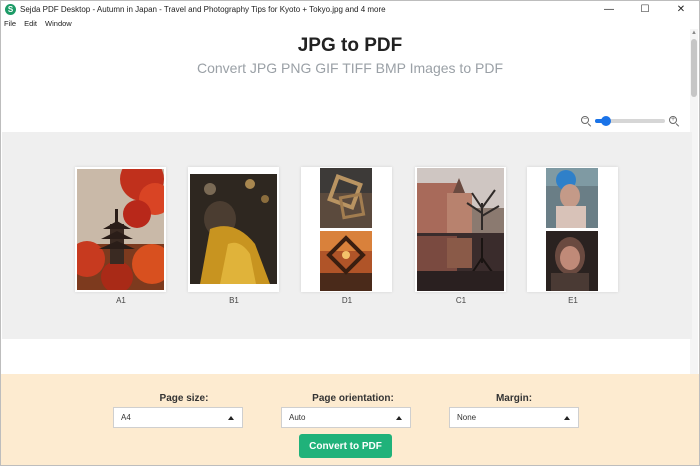  What do you see at coordinates (694, 33) in the screenshot?
I see `scroll-up-icon: ▲` at bounding box center [694, 33].